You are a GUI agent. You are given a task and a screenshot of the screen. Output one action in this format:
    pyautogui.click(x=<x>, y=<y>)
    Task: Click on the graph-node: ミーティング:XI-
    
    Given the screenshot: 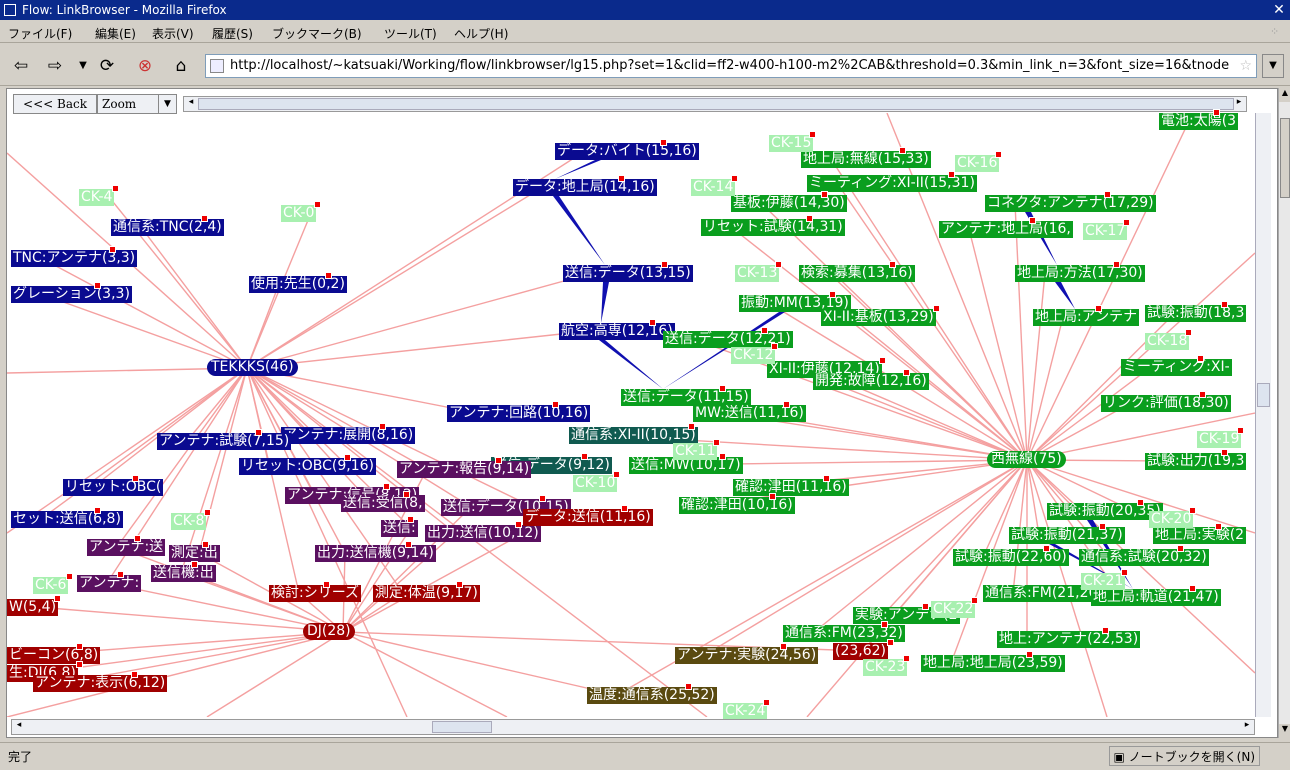 What is the action you would take?
    pyautogui.click(x=1176, y=367)
    